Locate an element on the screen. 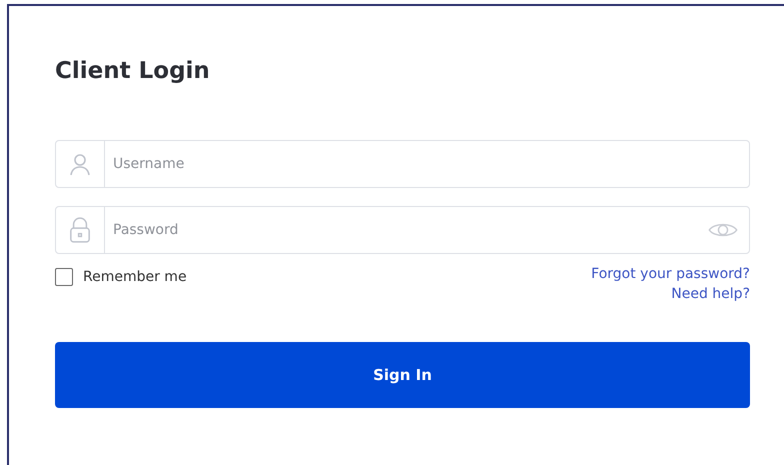 The height and width of the screenshot is (465, 784). padlock-icon is located at coordinates (80, 230).